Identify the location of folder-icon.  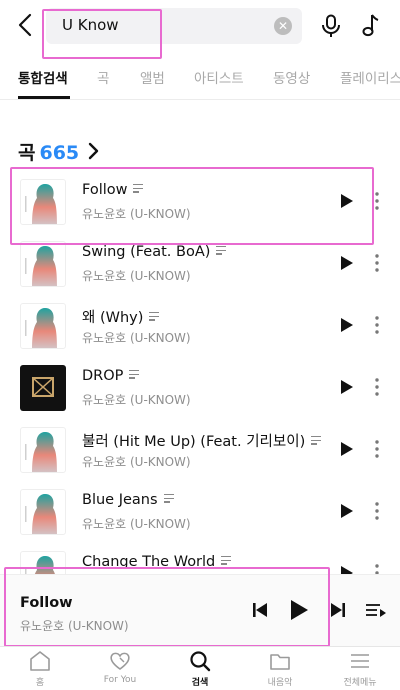
(280, 662).